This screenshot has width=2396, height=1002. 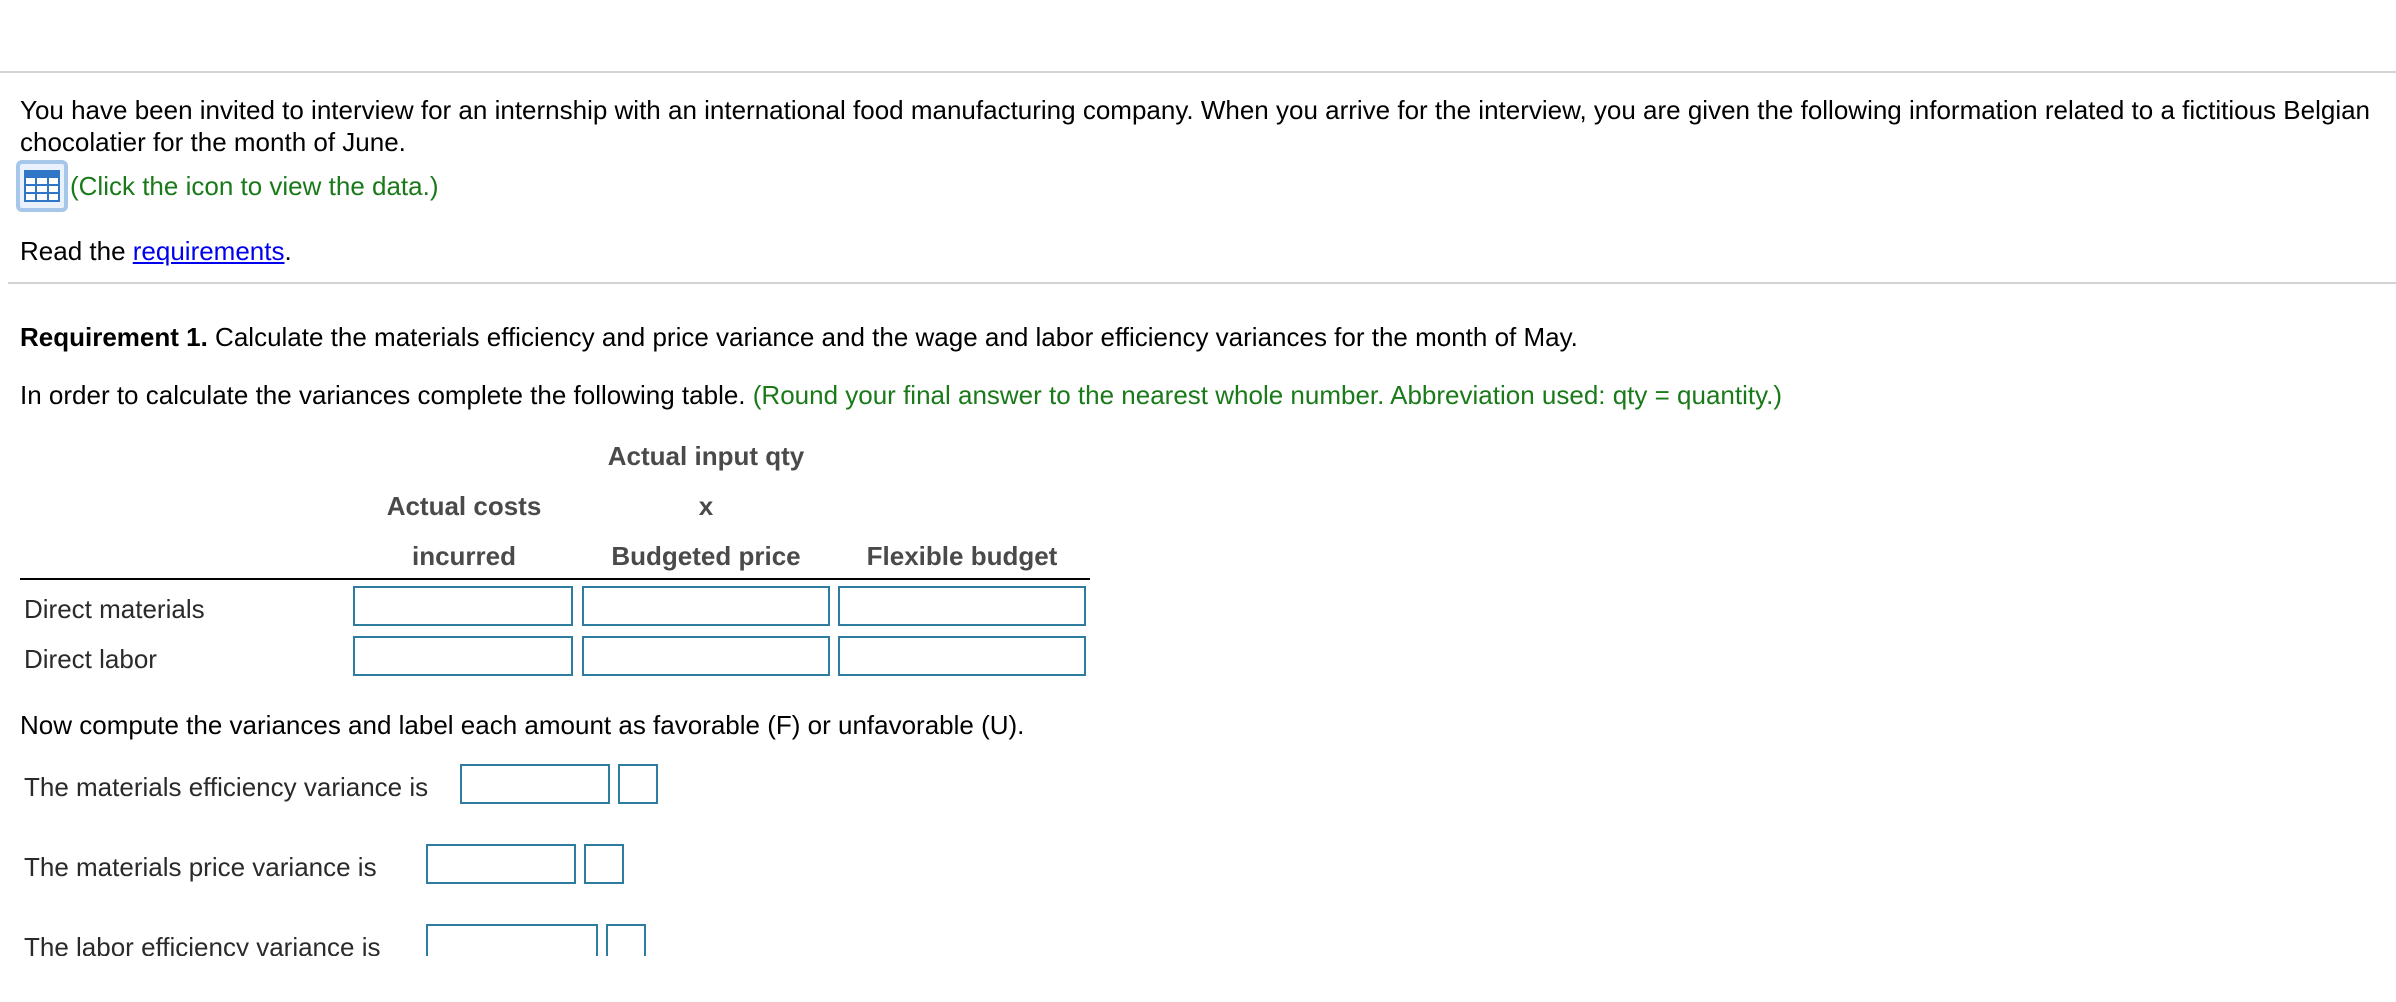 What do you see at coordinates (638, 784) in the screenshot?
I see `materials-efficiency-fu-input` at bounding box center [638, 784].